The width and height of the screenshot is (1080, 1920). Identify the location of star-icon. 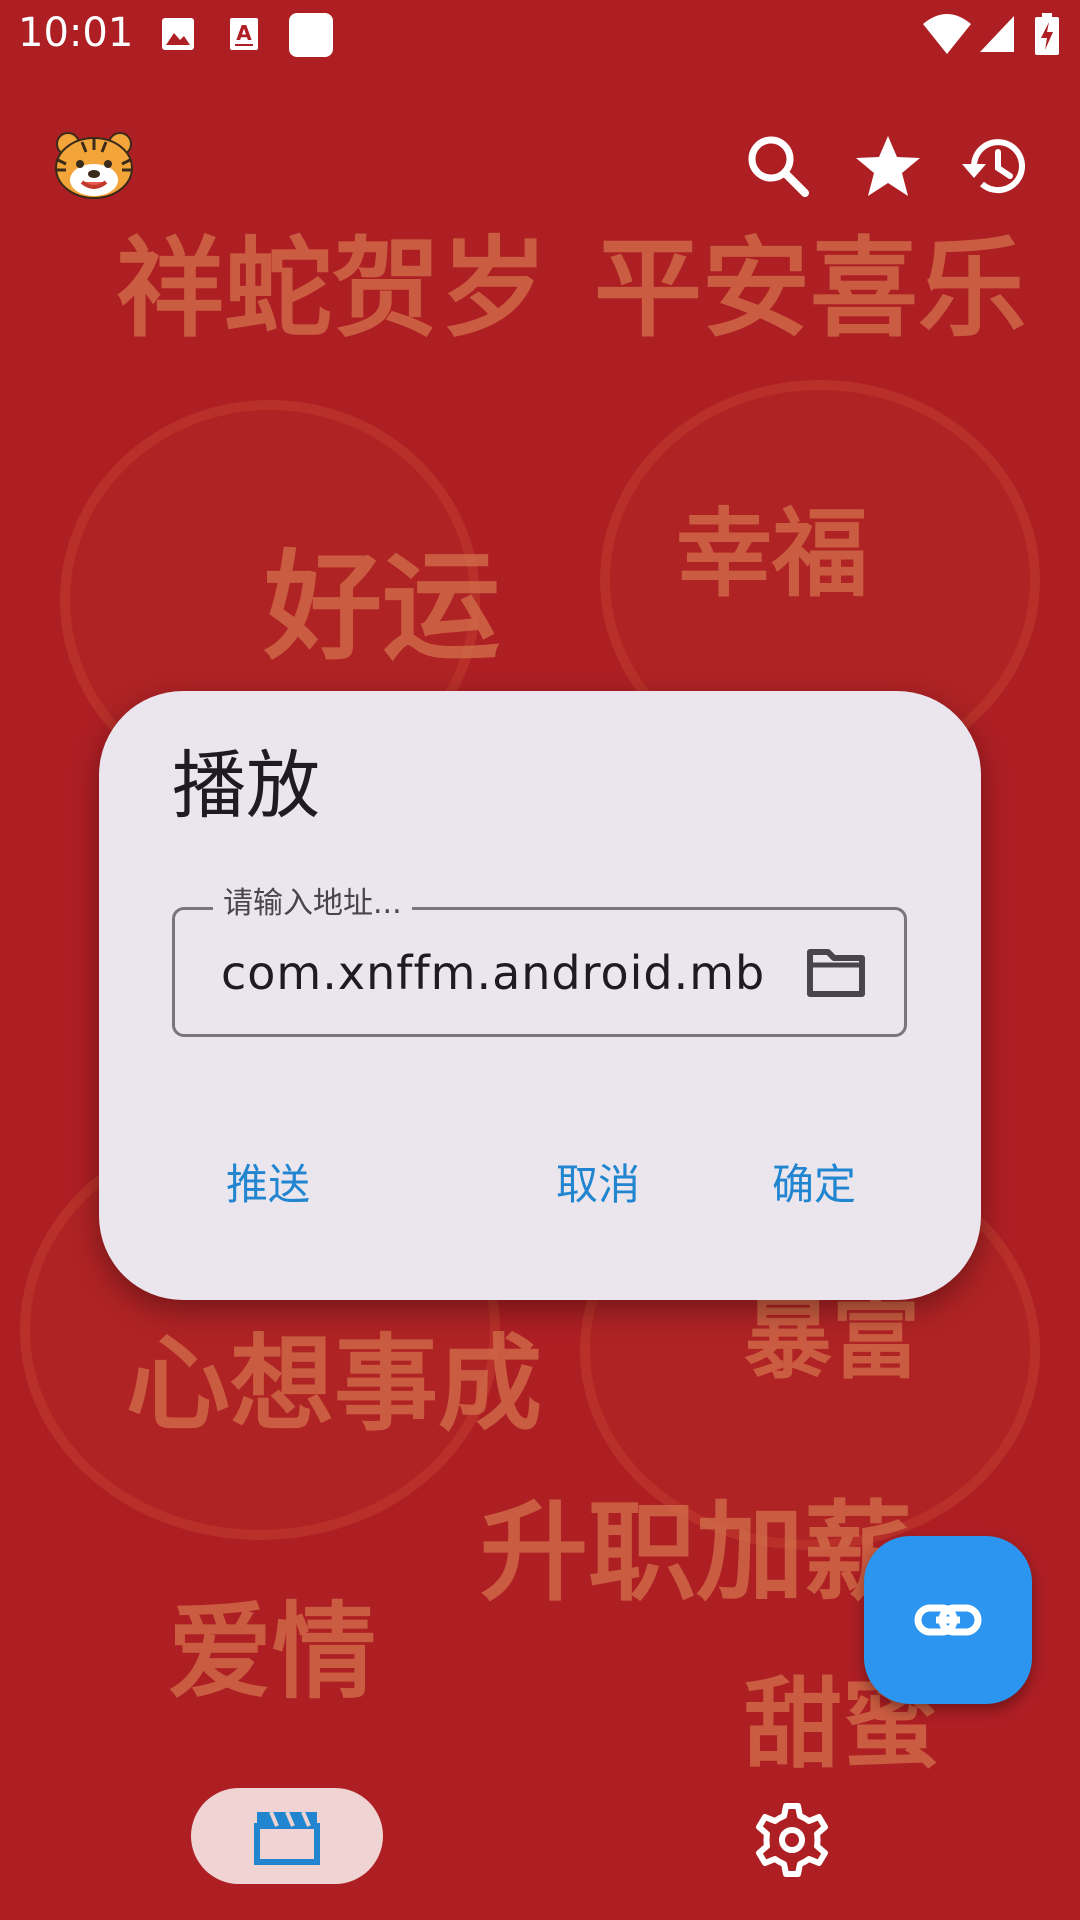
(888, 166).